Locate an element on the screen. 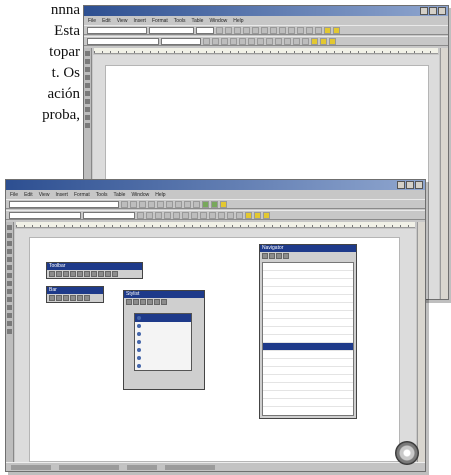 The height and width of the screenshot is (475, 451). menu-item: Tools is located at coordinates (180, 21).